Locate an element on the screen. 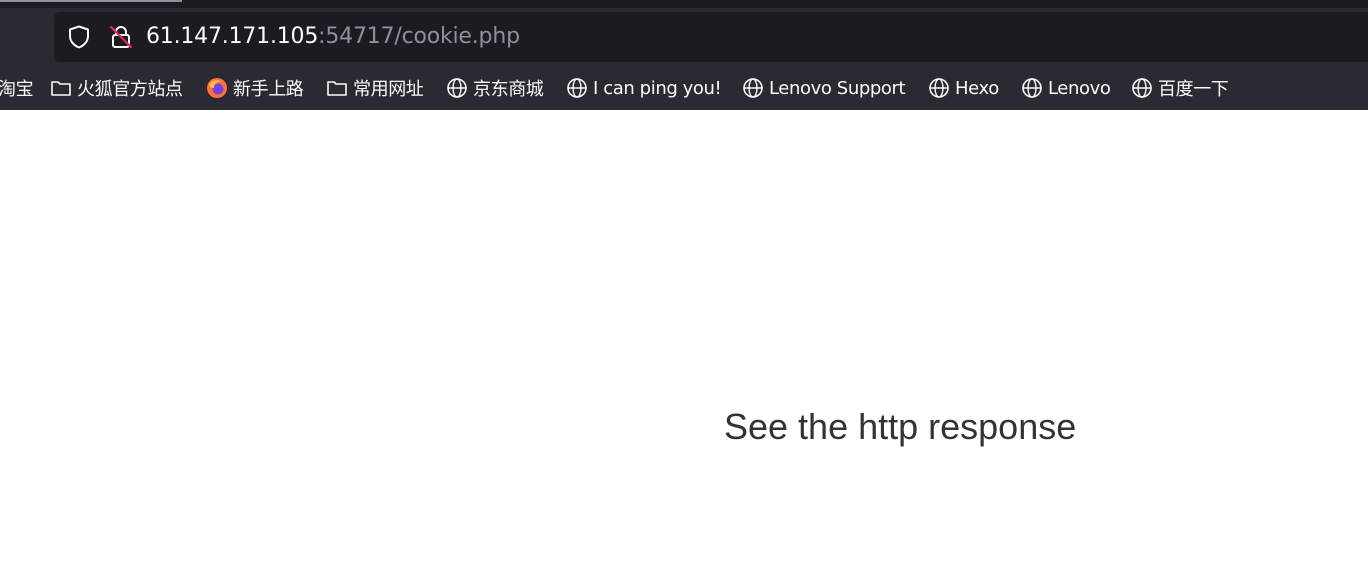  bookmark-label: 京东商城 is located at coordinates (508, 89).